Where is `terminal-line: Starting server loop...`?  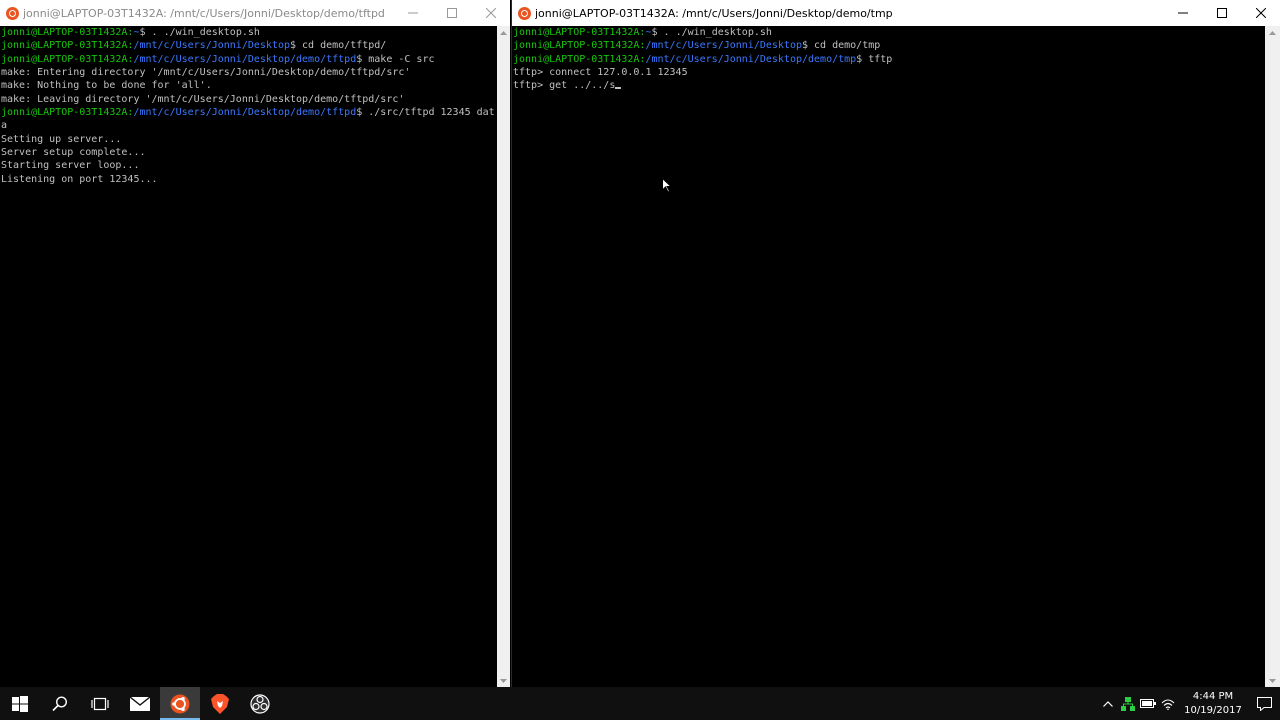 terminal-line: Starting server loop... is located at coordinates (249, 165).